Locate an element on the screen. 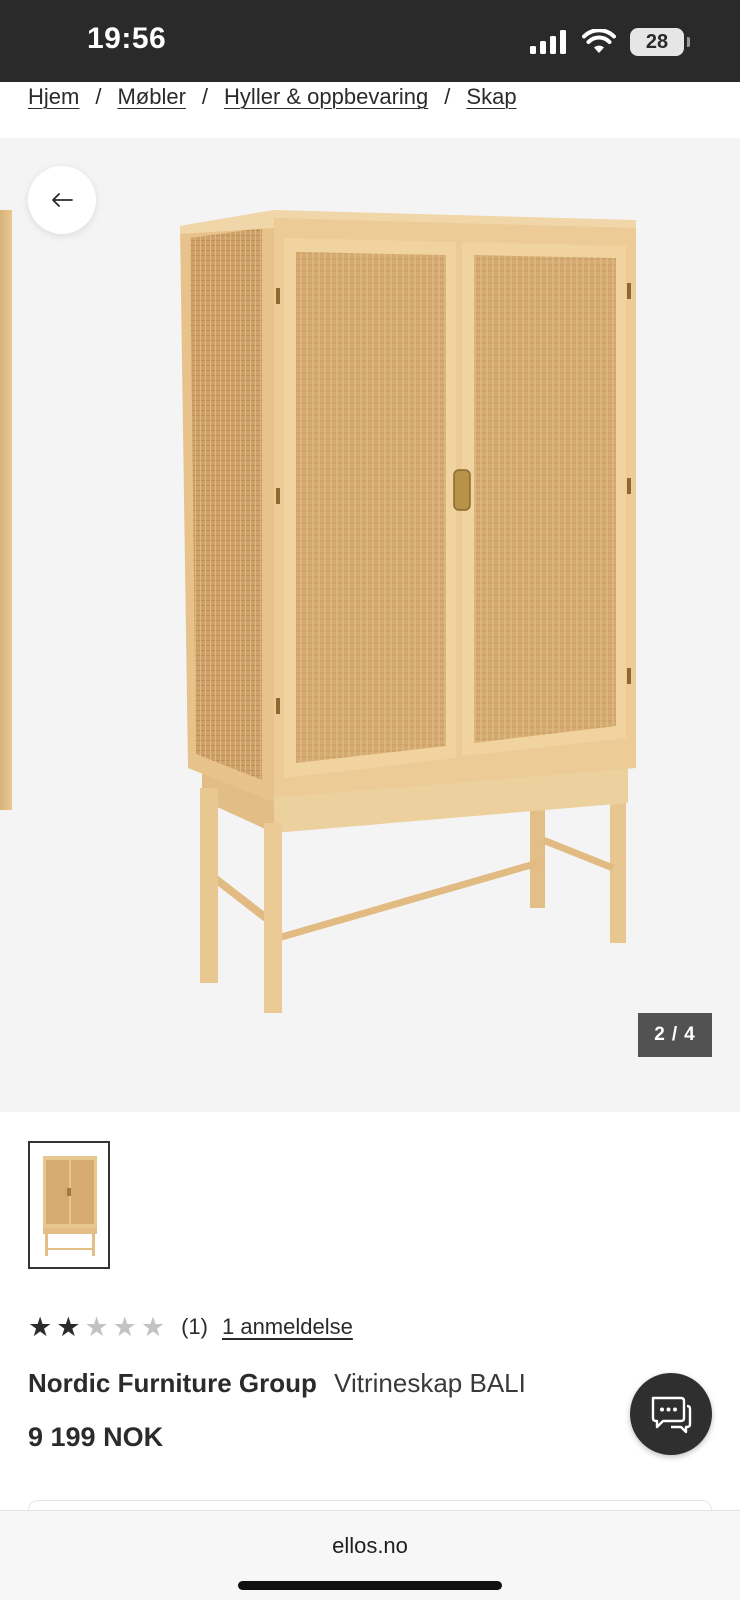 The height and width of the screenshot is (1600, 740). chat-button is located at coordinates (671, 1414).